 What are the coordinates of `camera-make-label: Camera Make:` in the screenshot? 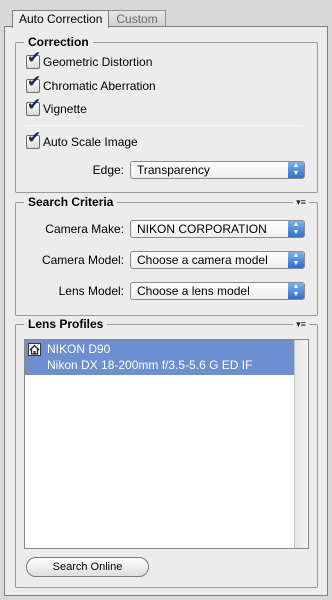 It's located at (84, 229).